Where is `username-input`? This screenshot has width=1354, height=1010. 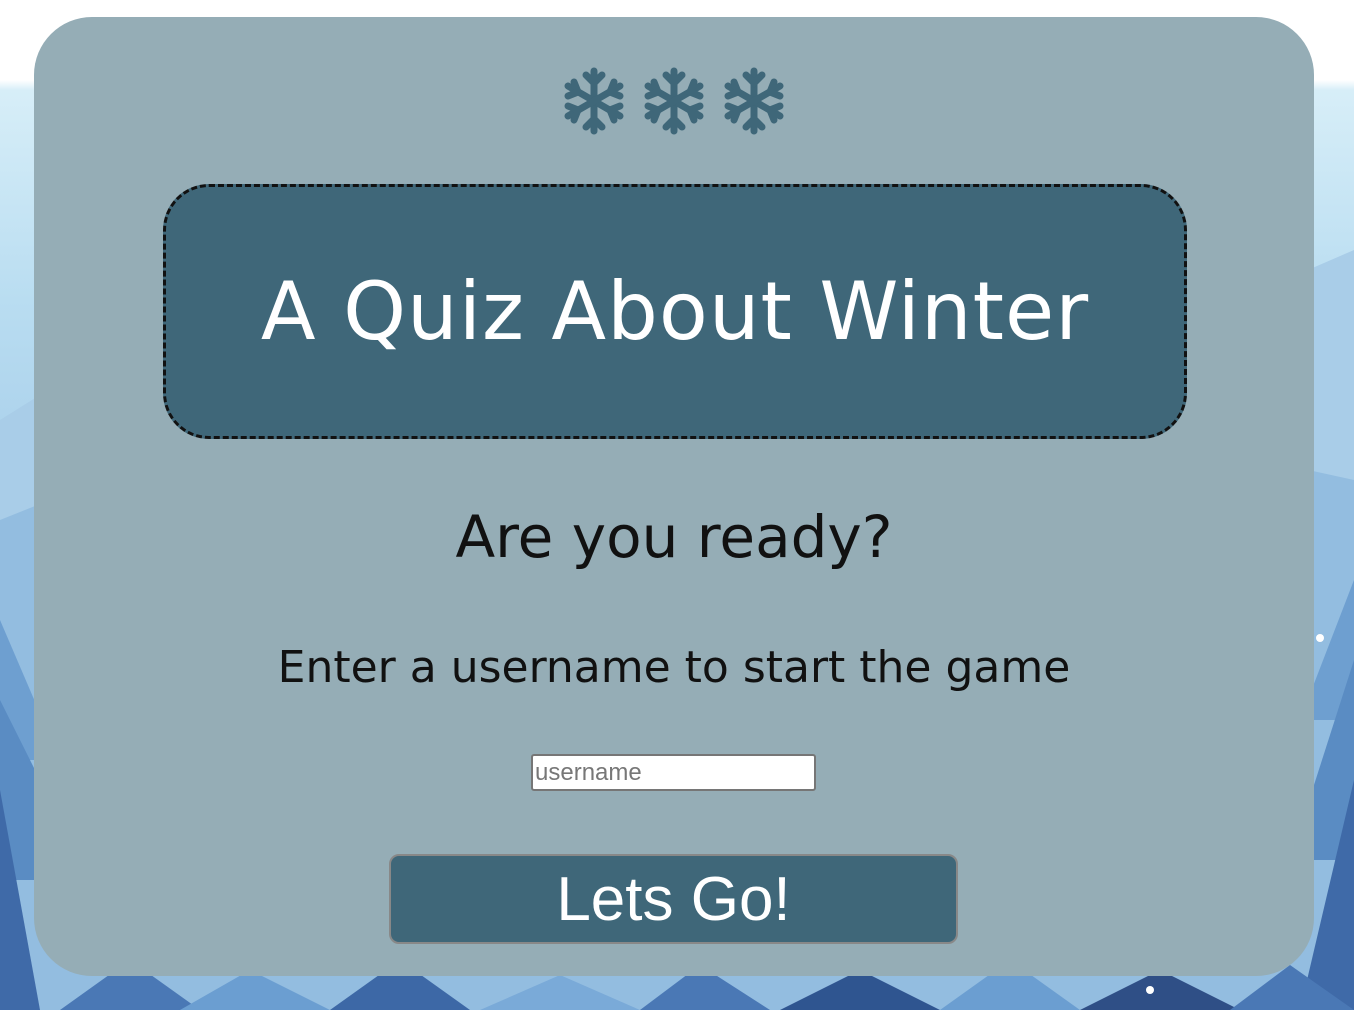 username-input is located at coordinates (673, 772).